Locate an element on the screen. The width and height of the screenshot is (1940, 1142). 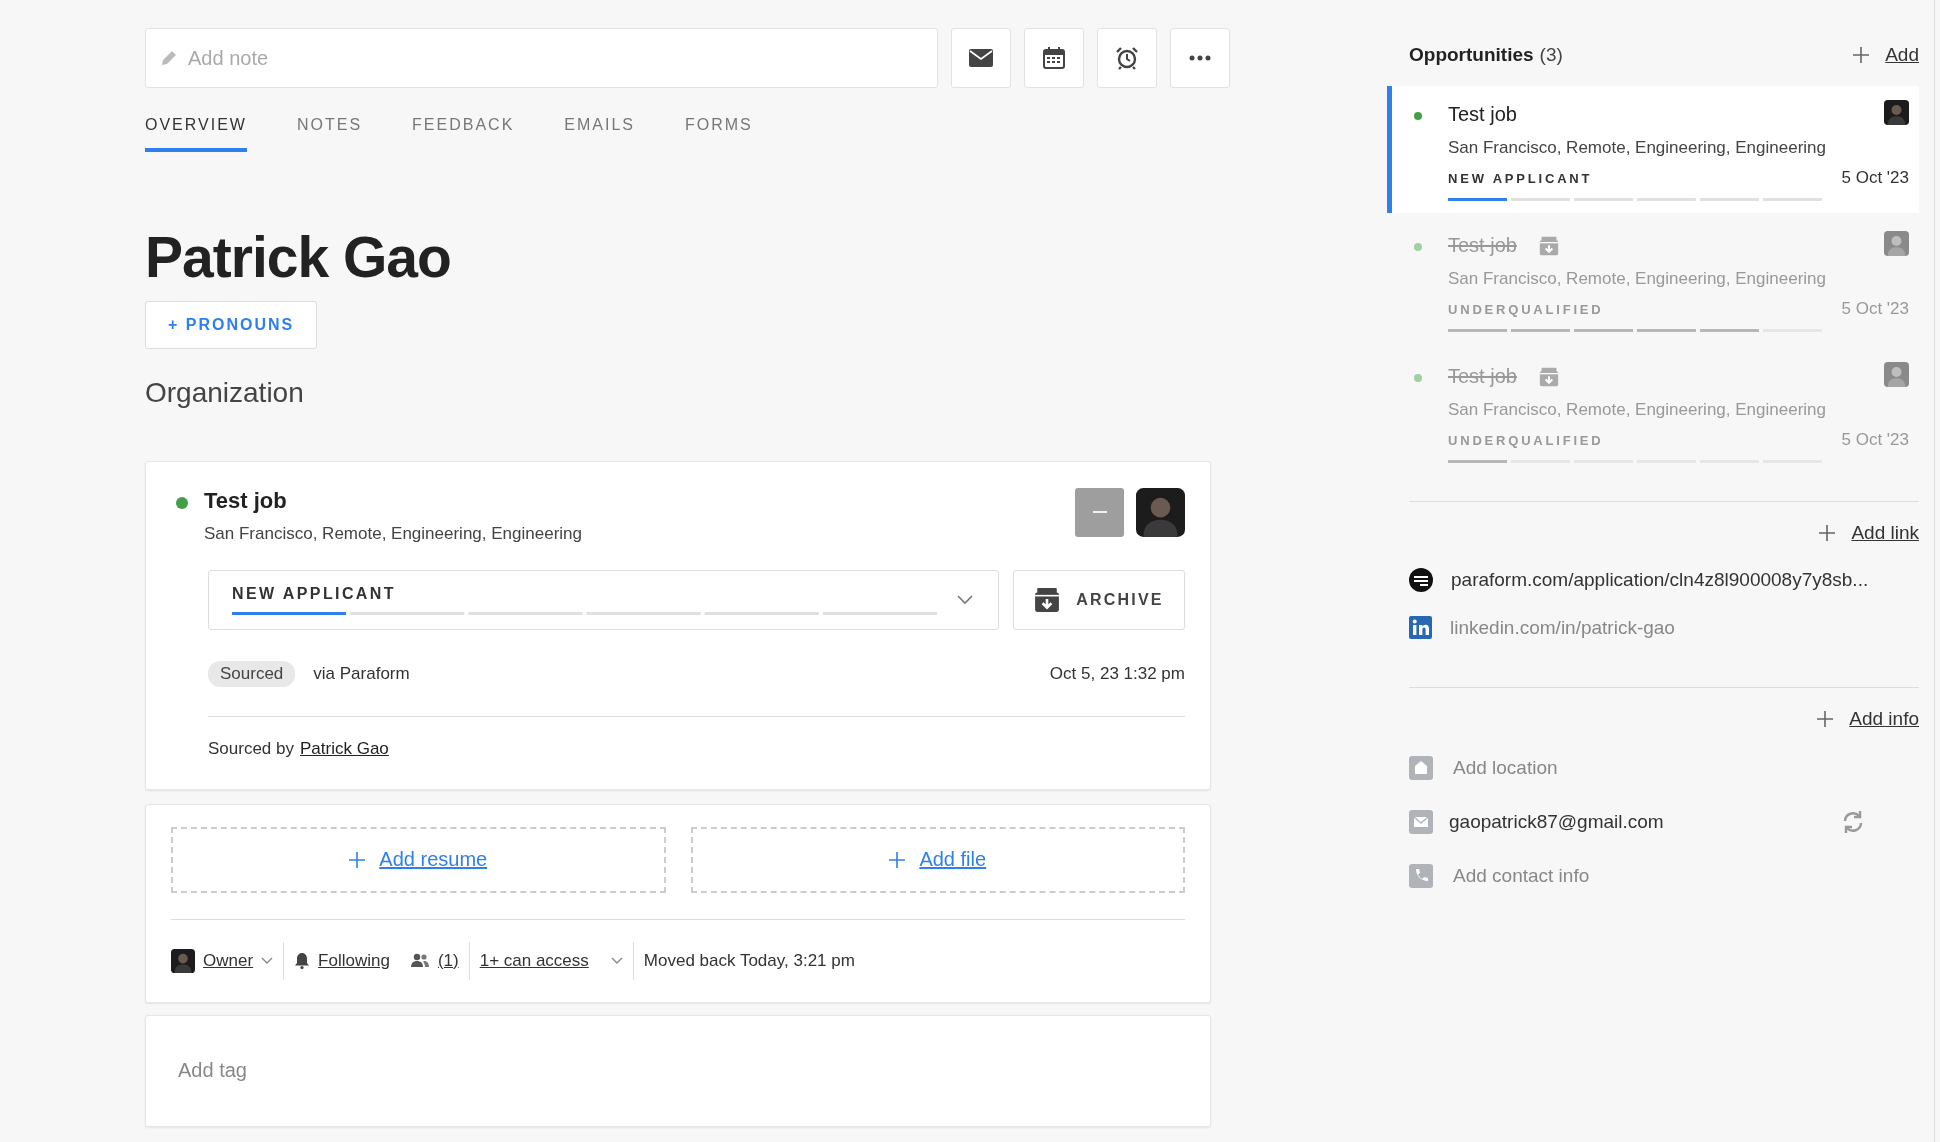
note-field: Add note is located at coordinates (541, 58).